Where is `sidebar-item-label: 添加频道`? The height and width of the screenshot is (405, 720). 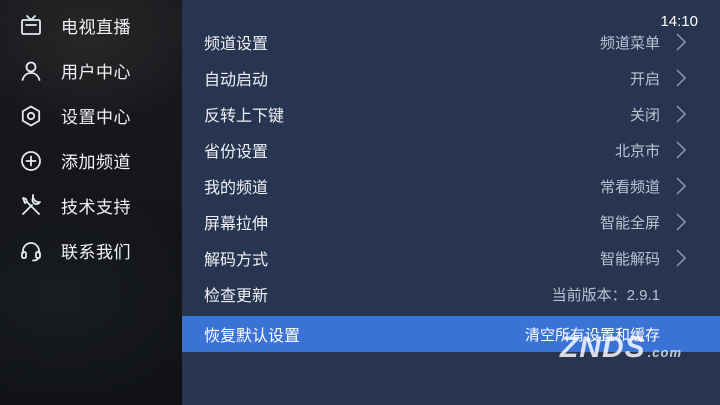 sidebar-item-label: 添加频道 is located at coordinates (96, 163).